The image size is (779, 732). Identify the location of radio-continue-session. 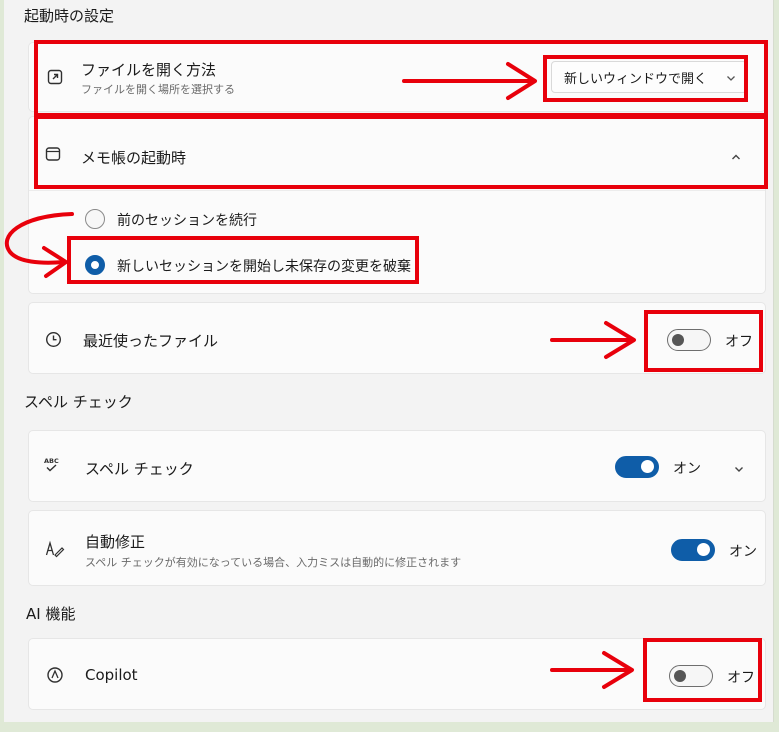
(95, 219).